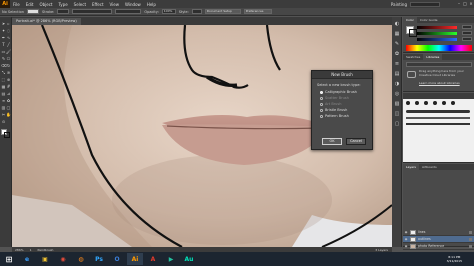 Image resolution: width=474 pixels, height=266 pixels. What do you see at coordinates (8, 86) in the screenshot?
I see `mesh-tool-icon: #` at bounding box center [8, 86].